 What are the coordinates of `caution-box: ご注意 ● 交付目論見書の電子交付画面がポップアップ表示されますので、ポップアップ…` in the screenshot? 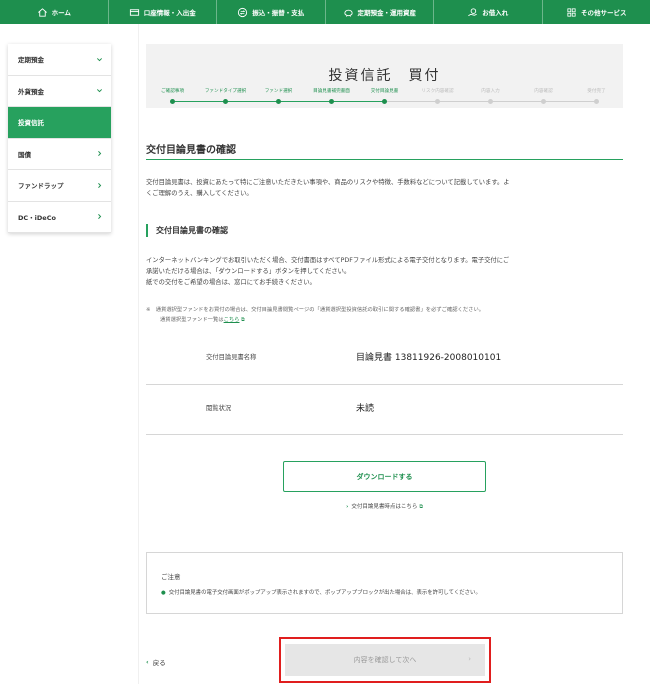 It's located at (384, 583).